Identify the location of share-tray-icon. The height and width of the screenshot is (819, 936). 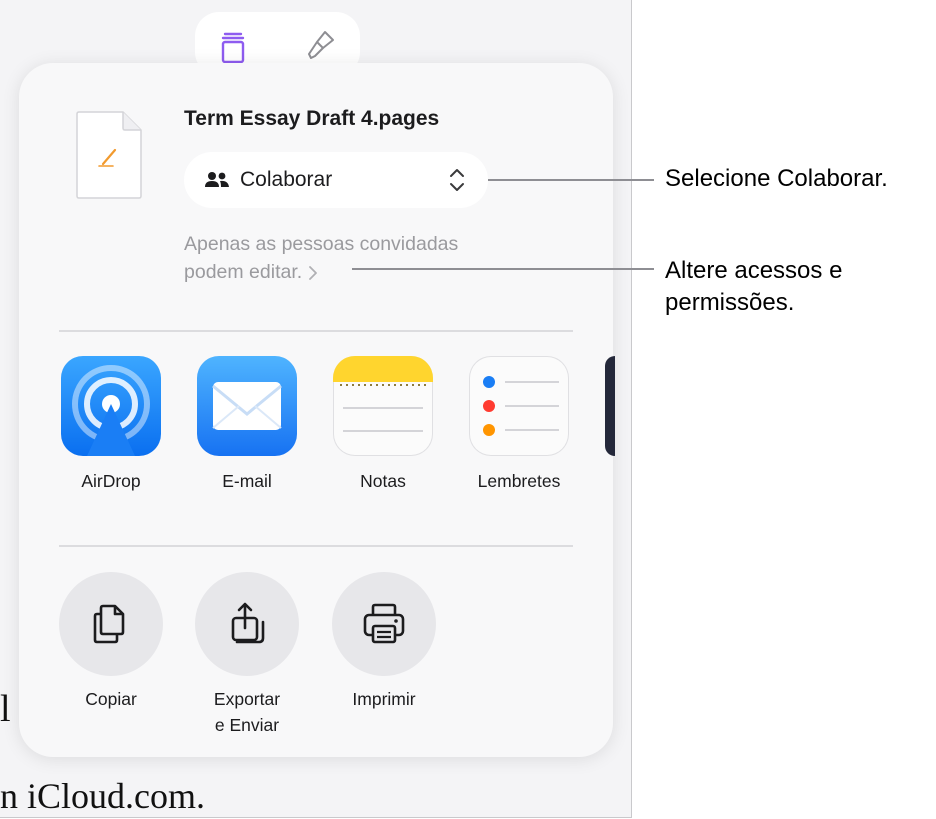
(233, 46).